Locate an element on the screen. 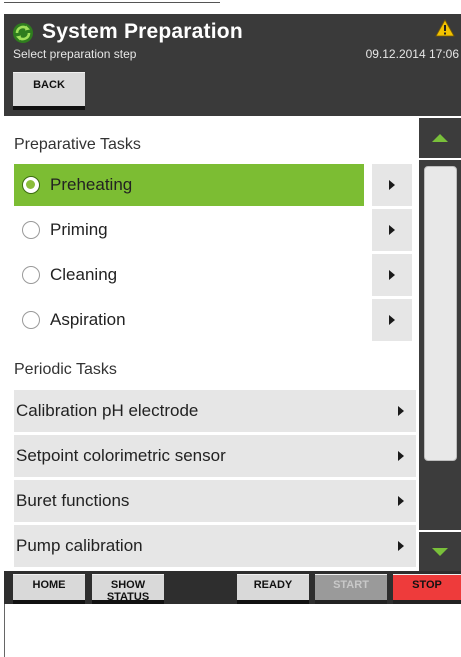 The height and width of the screenshot is (657, 461). home-button: HOME is located at coordinates (49, 589).